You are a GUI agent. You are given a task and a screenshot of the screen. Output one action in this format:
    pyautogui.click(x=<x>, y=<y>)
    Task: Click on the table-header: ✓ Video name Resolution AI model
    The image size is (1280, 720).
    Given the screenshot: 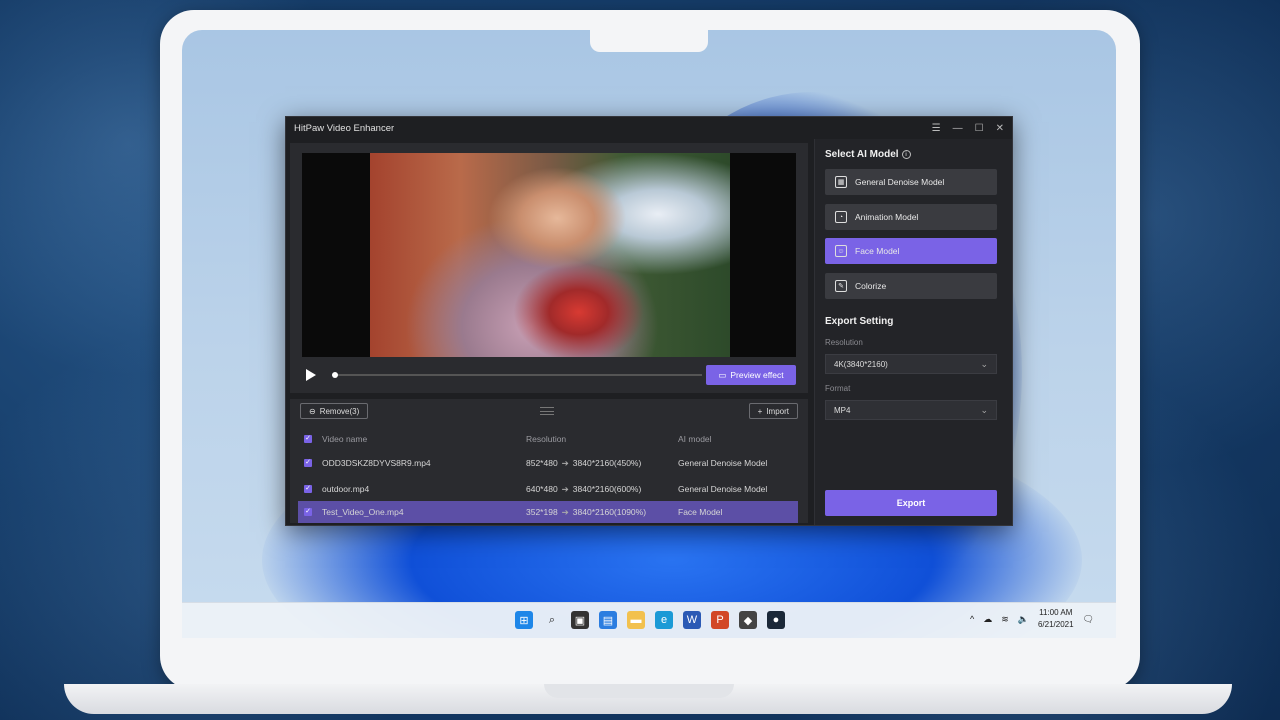 What is the action you would take?
    pyautogui.click(x=548, y=439)
    